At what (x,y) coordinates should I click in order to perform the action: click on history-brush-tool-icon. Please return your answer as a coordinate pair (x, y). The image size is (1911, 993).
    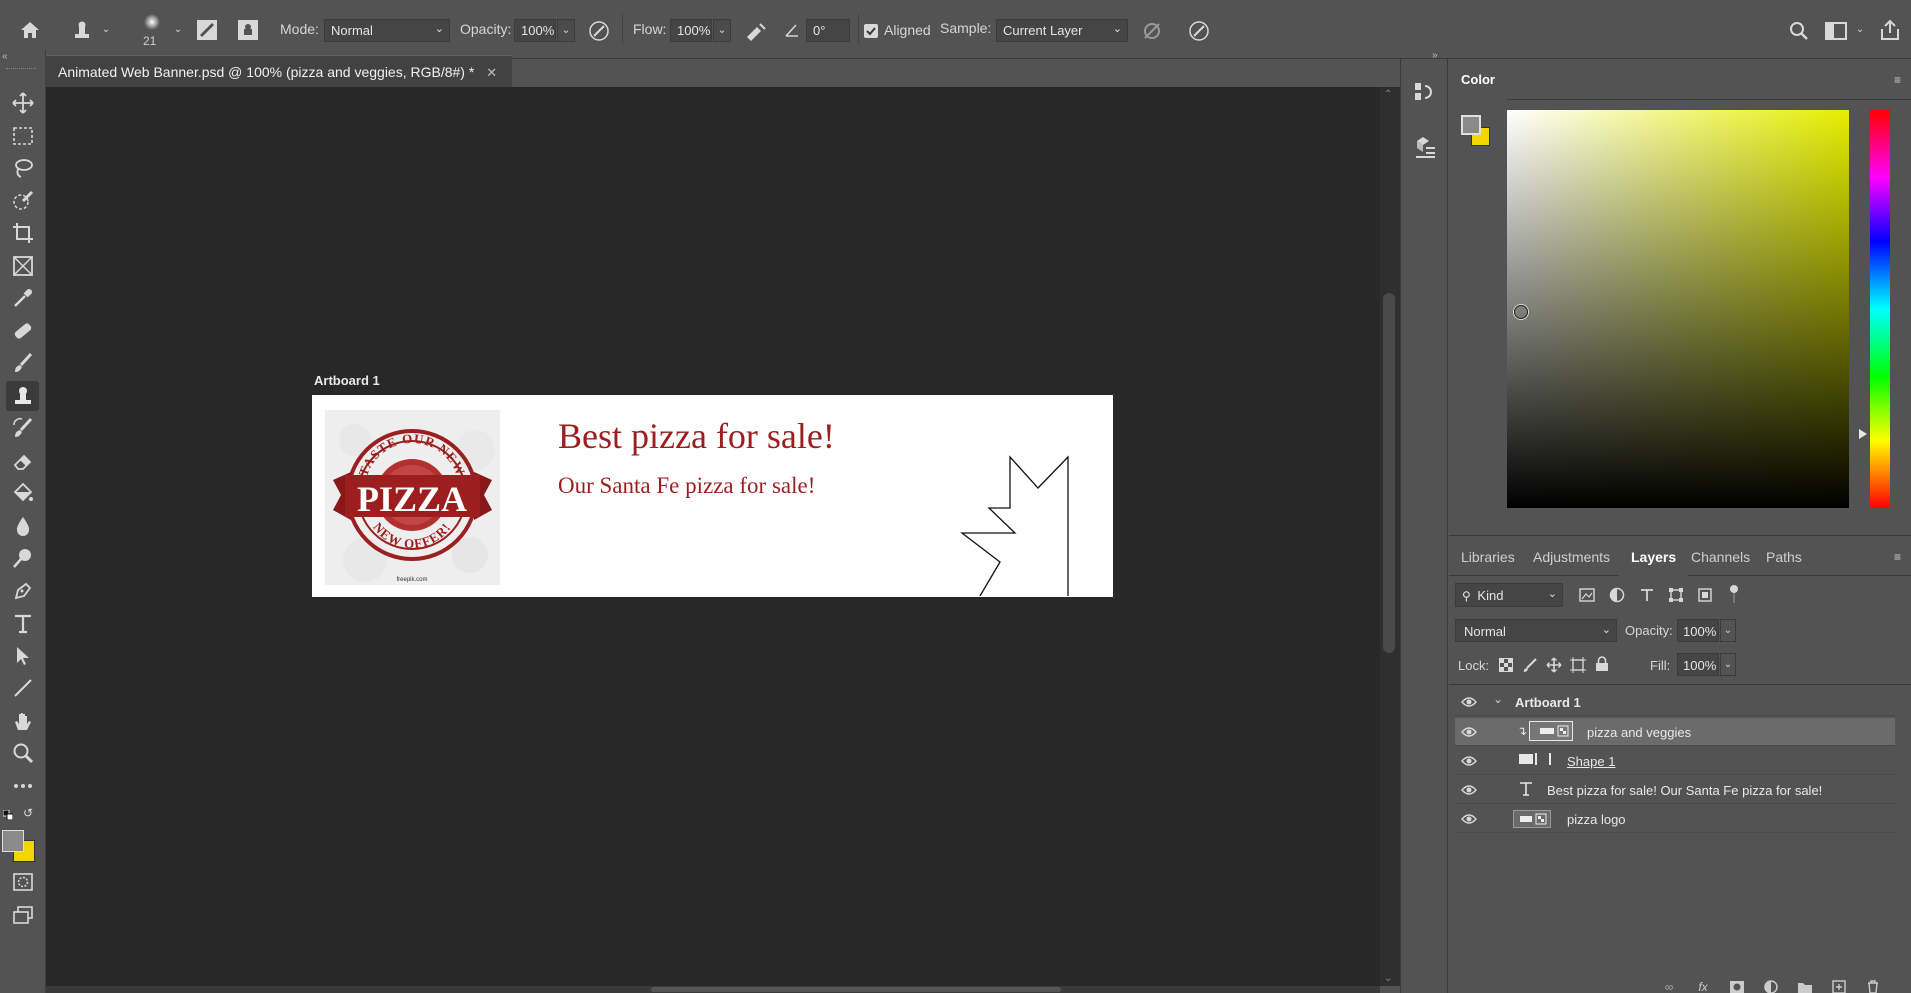
    Looking at the image, I should click on (22, 428).